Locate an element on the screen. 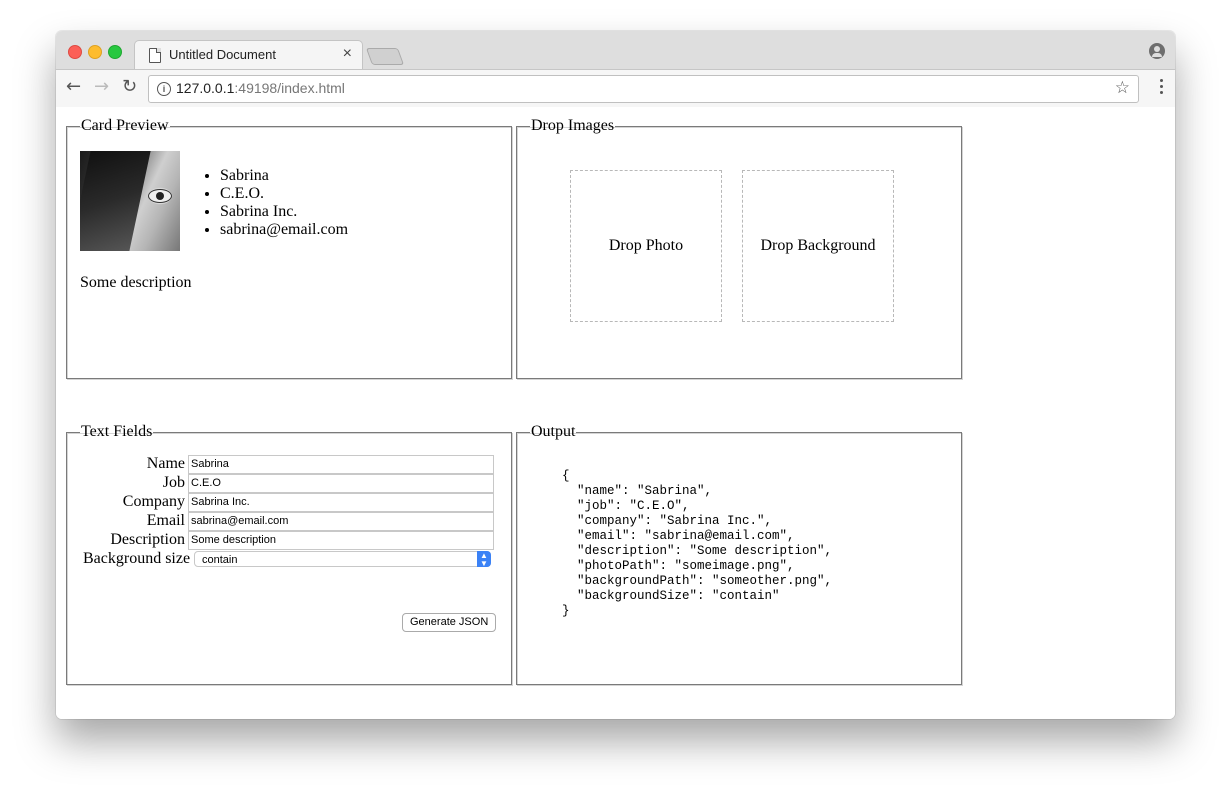 Image resolution: width=1231 pixels, height=799 pixels. description-label: Description is located at coordinates (147, 539).